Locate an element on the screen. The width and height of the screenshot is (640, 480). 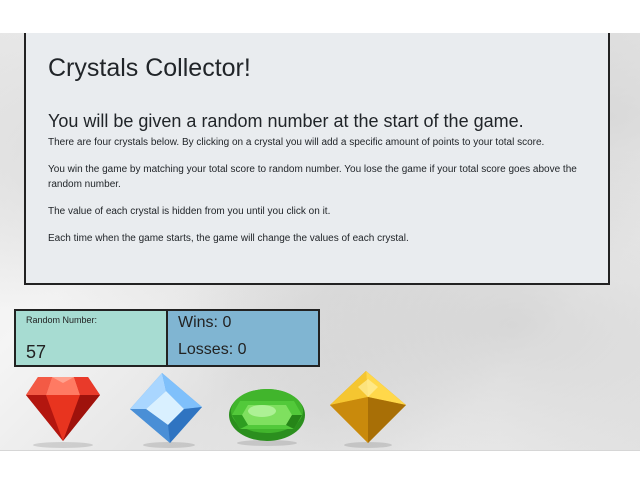
blue-crystal-icon is located at coordinates (166, 410).